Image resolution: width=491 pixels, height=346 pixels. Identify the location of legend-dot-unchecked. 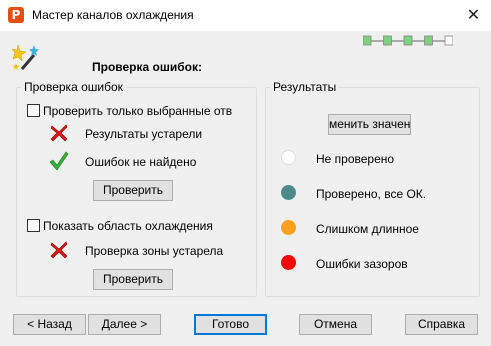
(288, 157).